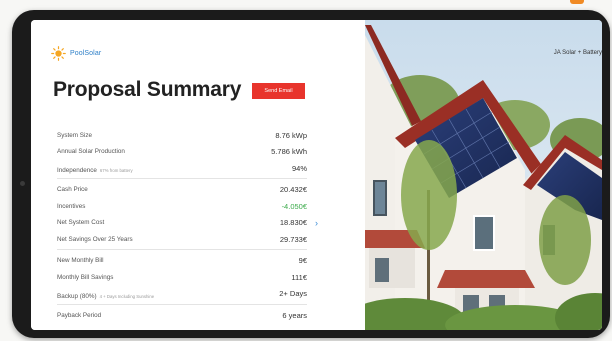 This screenshot has width=612, height=341. I want to click on accent-mark, so click(577, 2).